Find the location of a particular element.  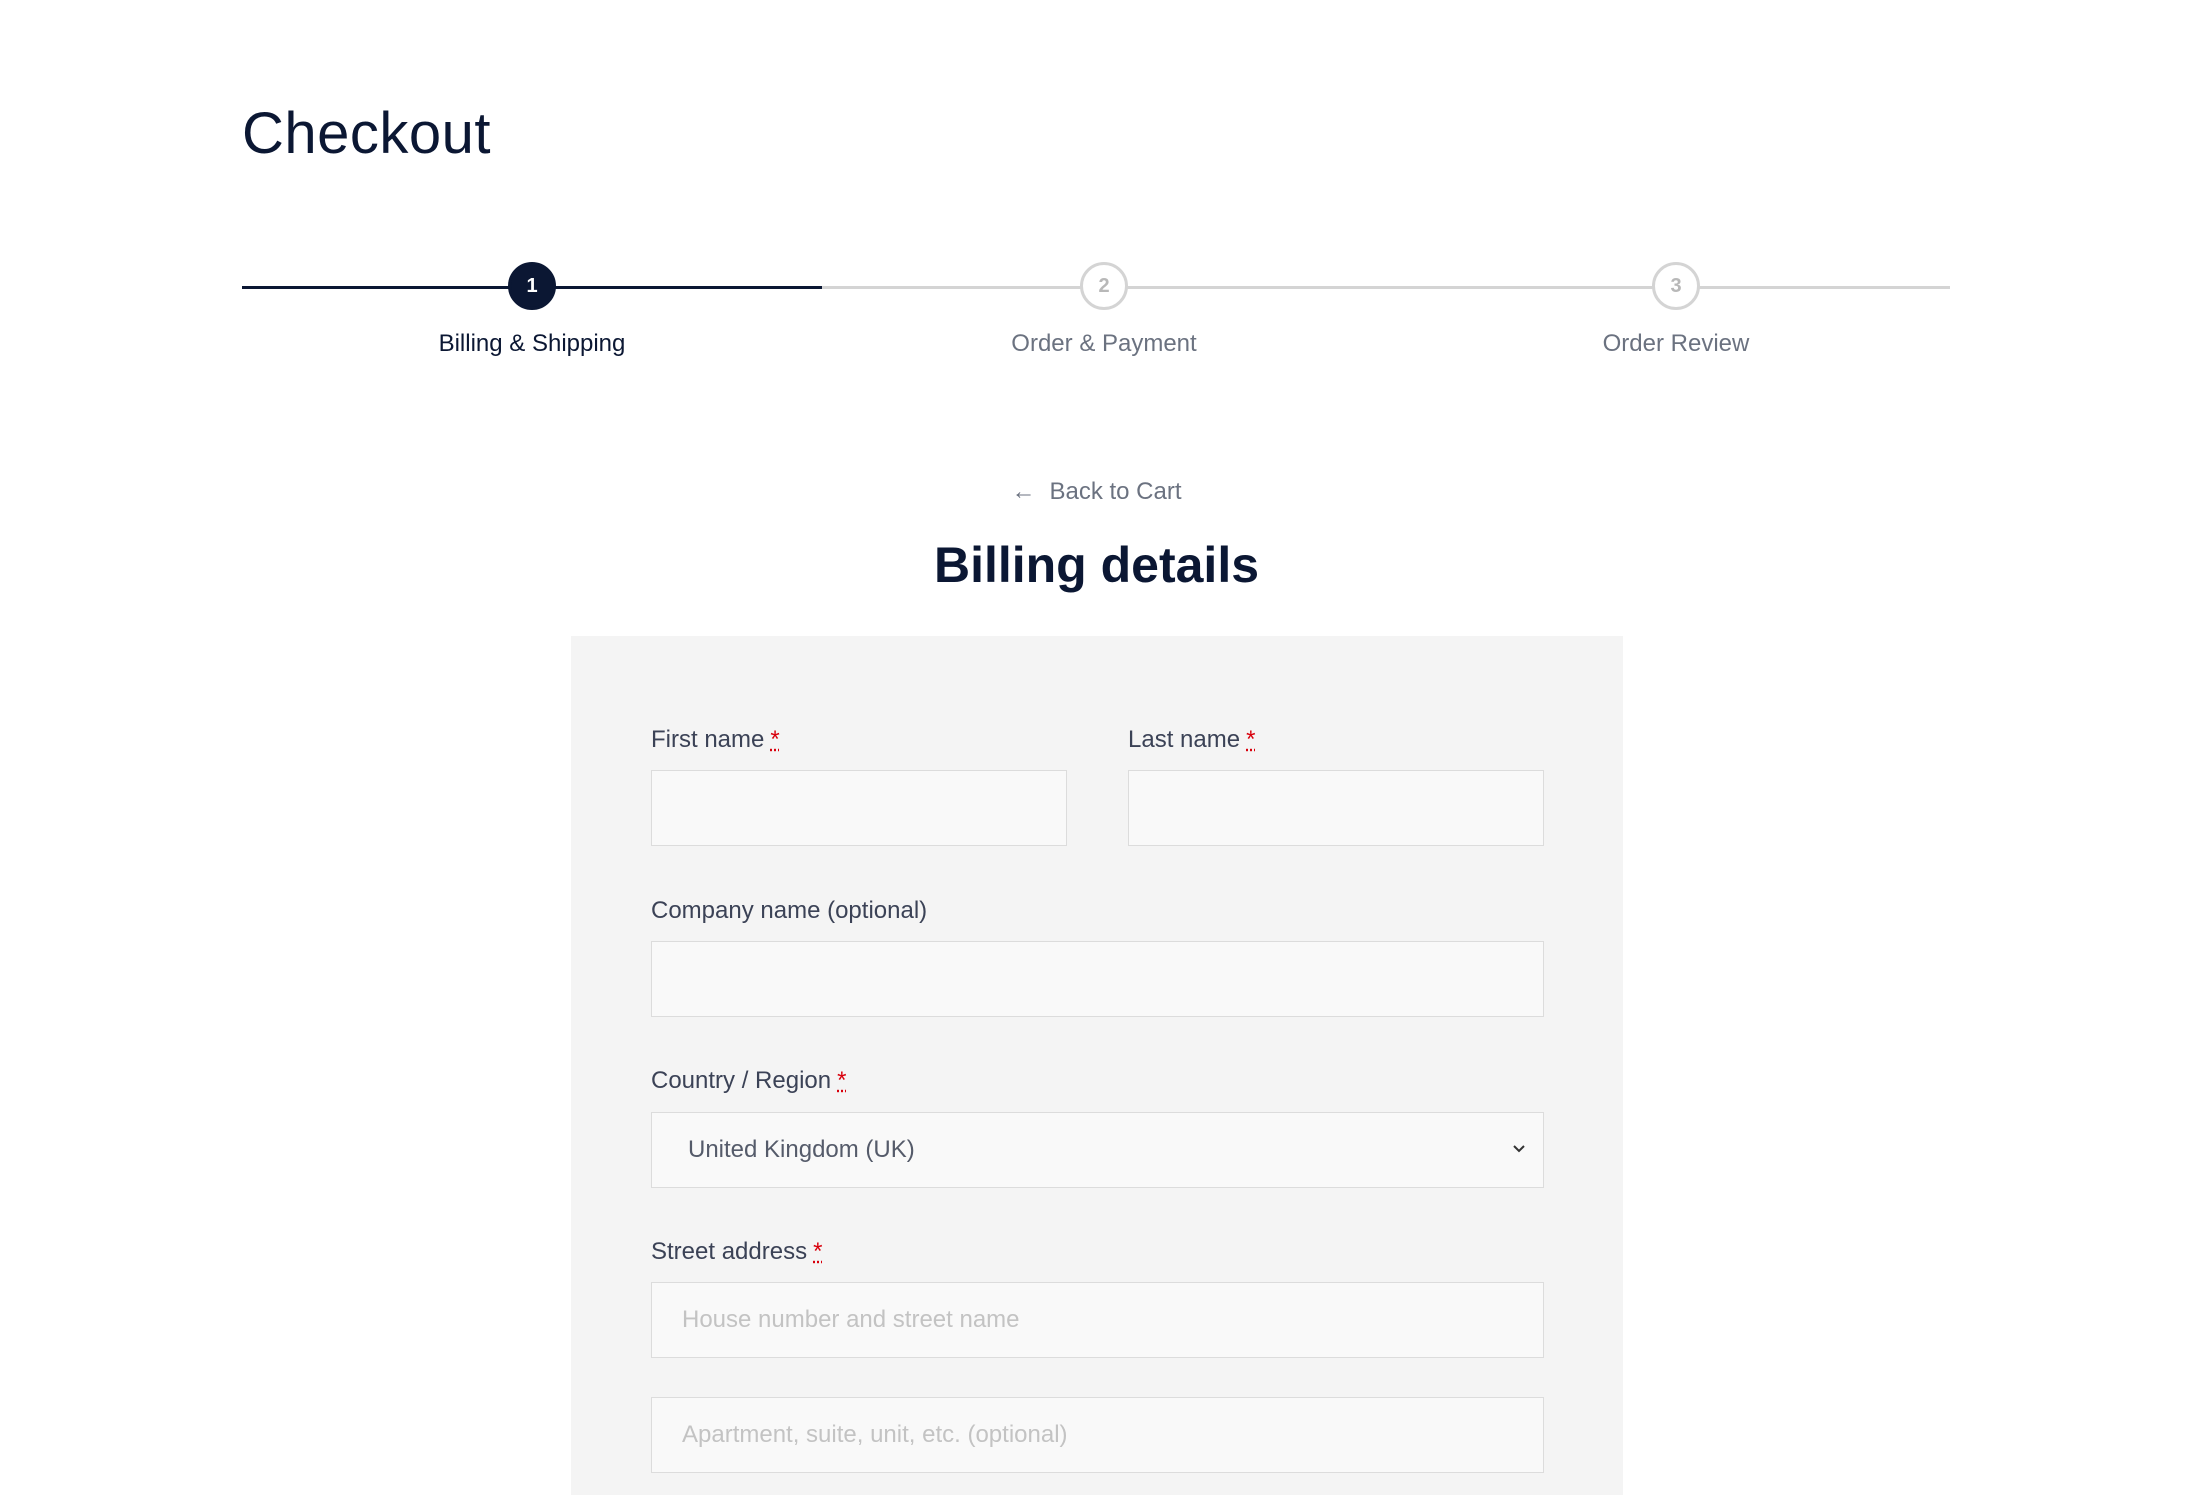

page-title: Checkout is located at coordinates (367, 133).